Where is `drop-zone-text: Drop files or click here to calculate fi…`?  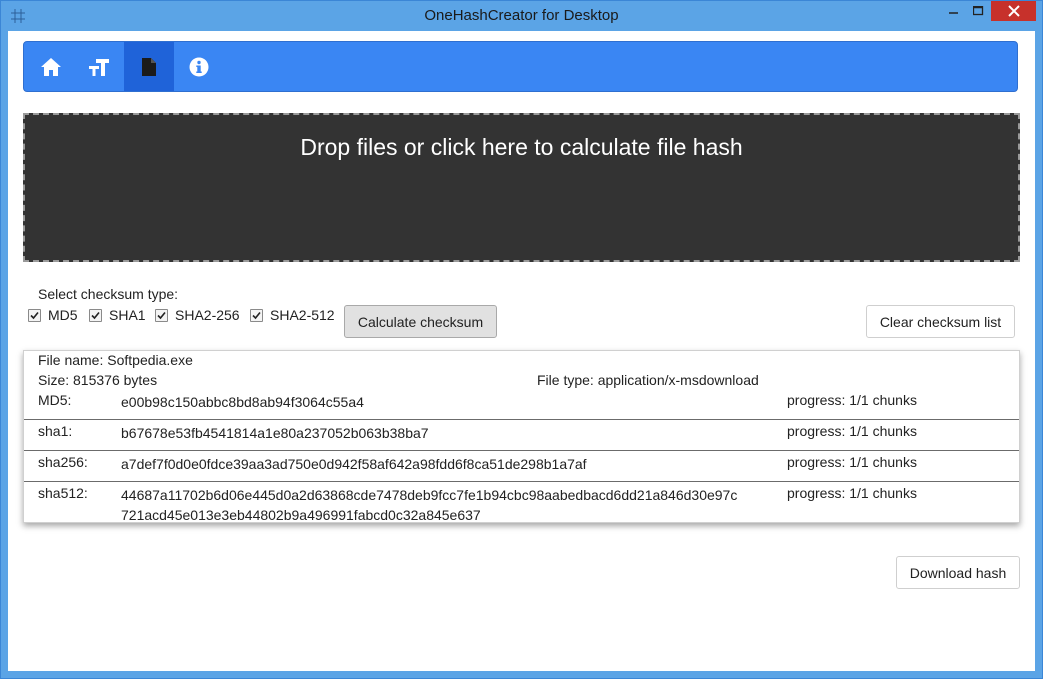
drop-zone-text: Drop files or click here to calculate fi… is located at coordinates (521, 147).